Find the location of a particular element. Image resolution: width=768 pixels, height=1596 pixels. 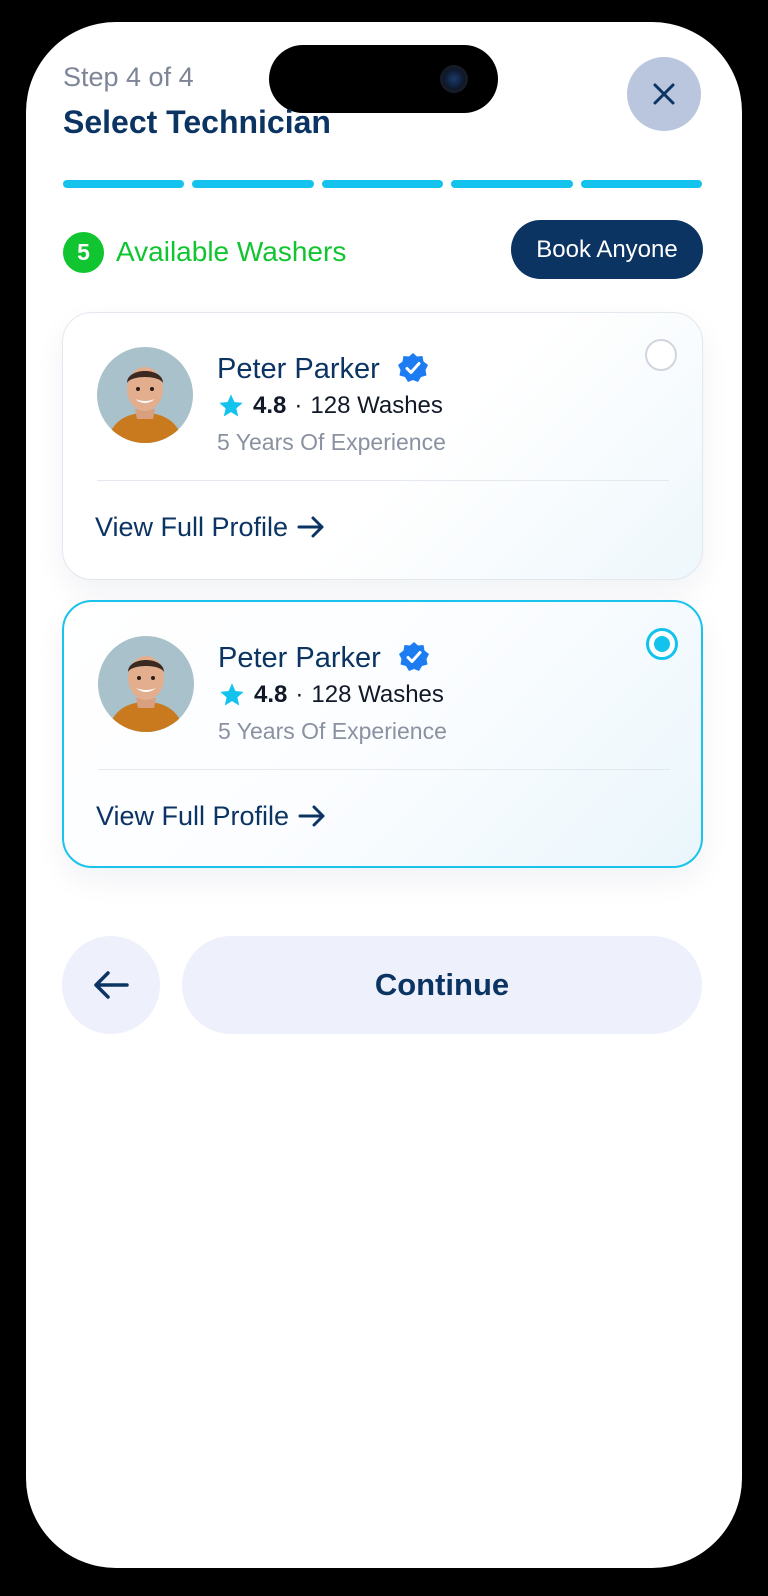

available-count-badge: 5 is located at coordinates (83, 252).